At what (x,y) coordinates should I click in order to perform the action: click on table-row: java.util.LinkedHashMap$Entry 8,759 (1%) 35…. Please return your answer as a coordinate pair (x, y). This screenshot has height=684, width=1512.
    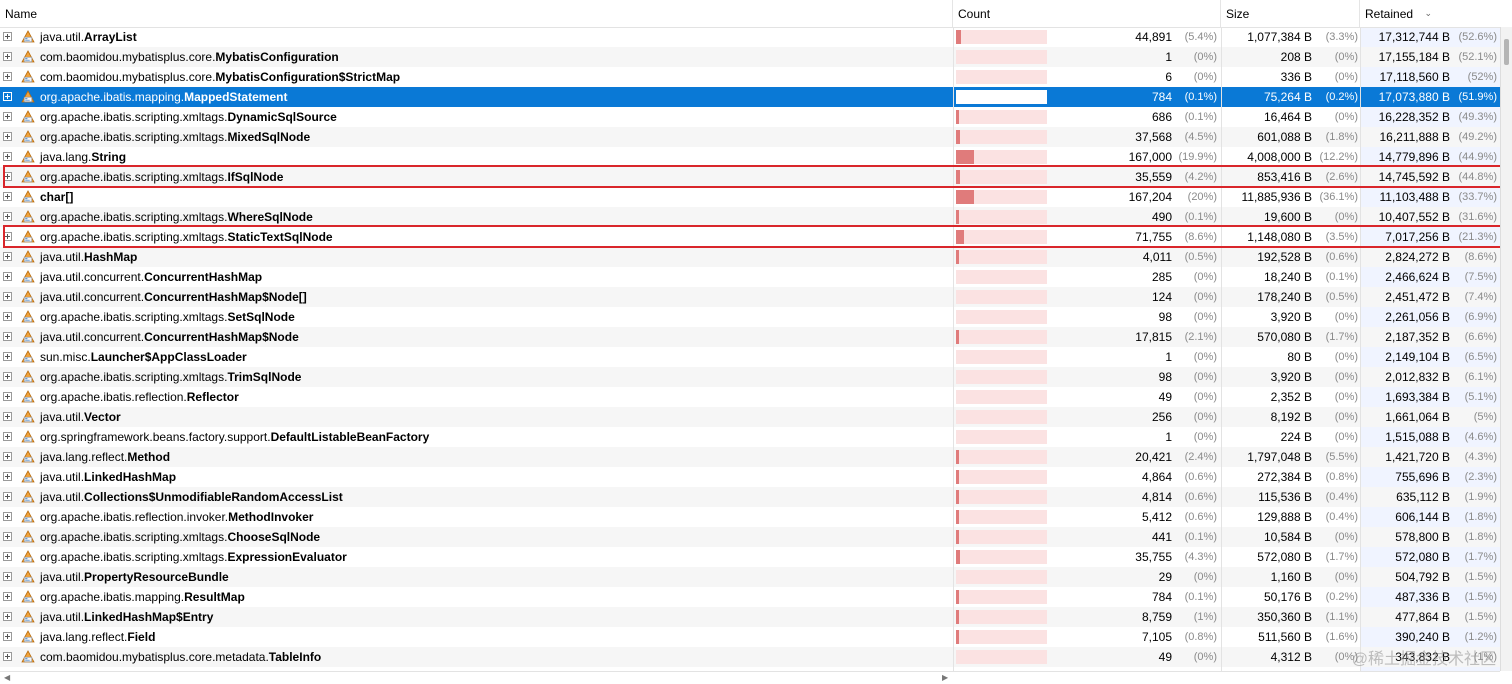
    Looking at the image, I should click on (750, 617).